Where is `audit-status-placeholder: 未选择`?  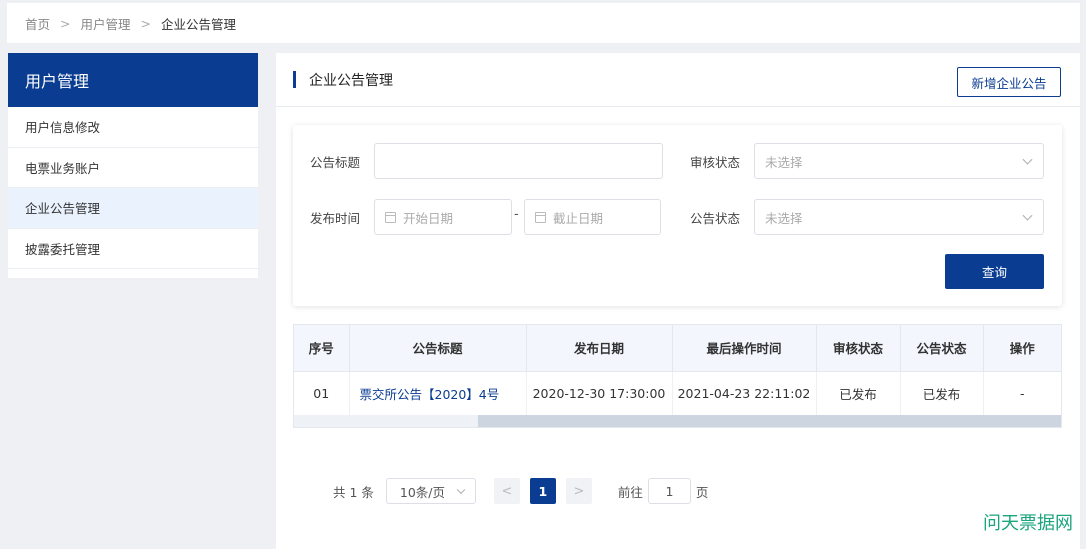 audit-status-placeholder: 未选择 is located at coordinates (784, 162).